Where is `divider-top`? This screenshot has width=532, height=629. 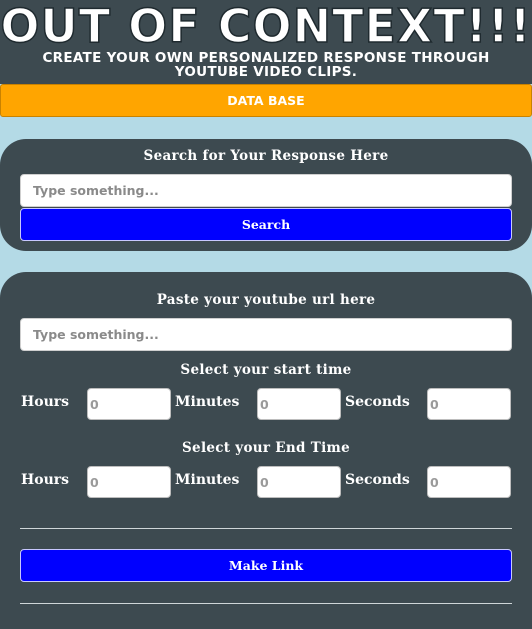 divider-top is located at coordinates (266, 528).